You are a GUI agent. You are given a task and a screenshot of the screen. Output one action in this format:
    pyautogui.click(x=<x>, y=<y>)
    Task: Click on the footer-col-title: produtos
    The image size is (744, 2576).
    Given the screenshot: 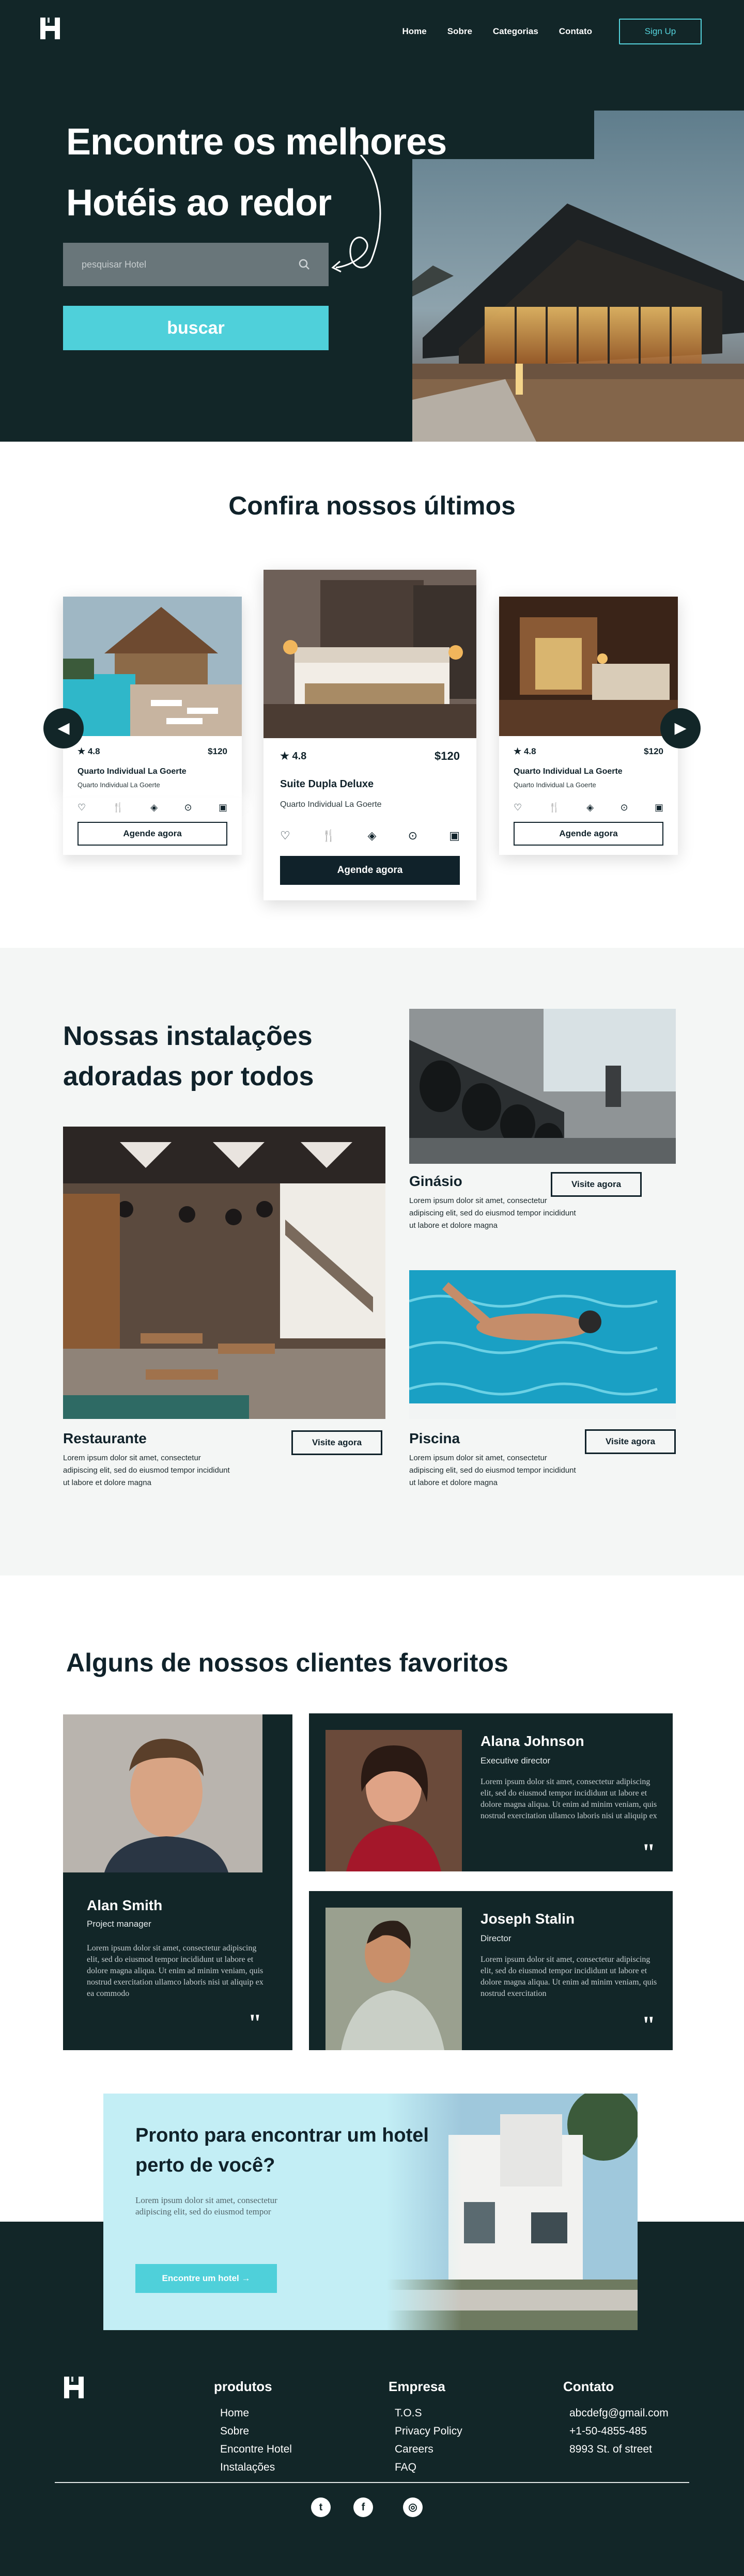 What is the action you would take?
    pyautogui.click(x=243, y=2387)
    